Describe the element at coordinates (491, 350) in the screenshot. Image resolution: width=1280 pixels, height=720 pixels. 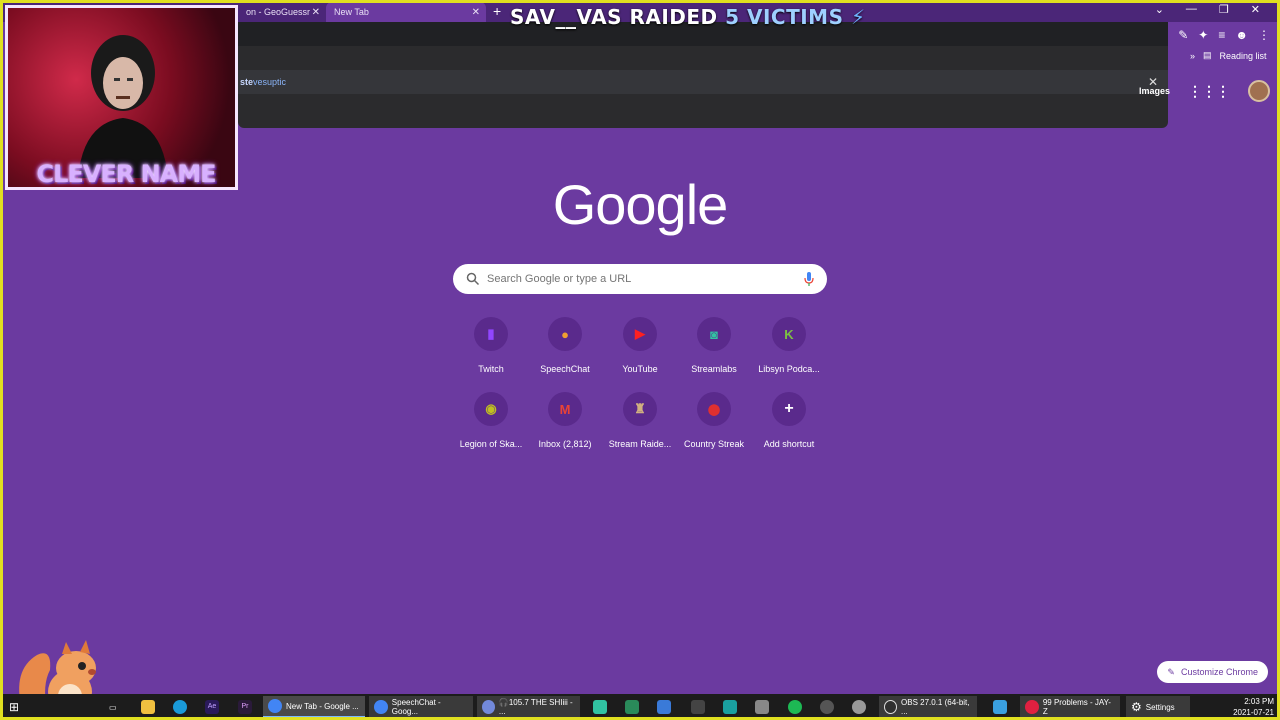
I see `shortcut-twitch: ▮ Twitch` at that location.